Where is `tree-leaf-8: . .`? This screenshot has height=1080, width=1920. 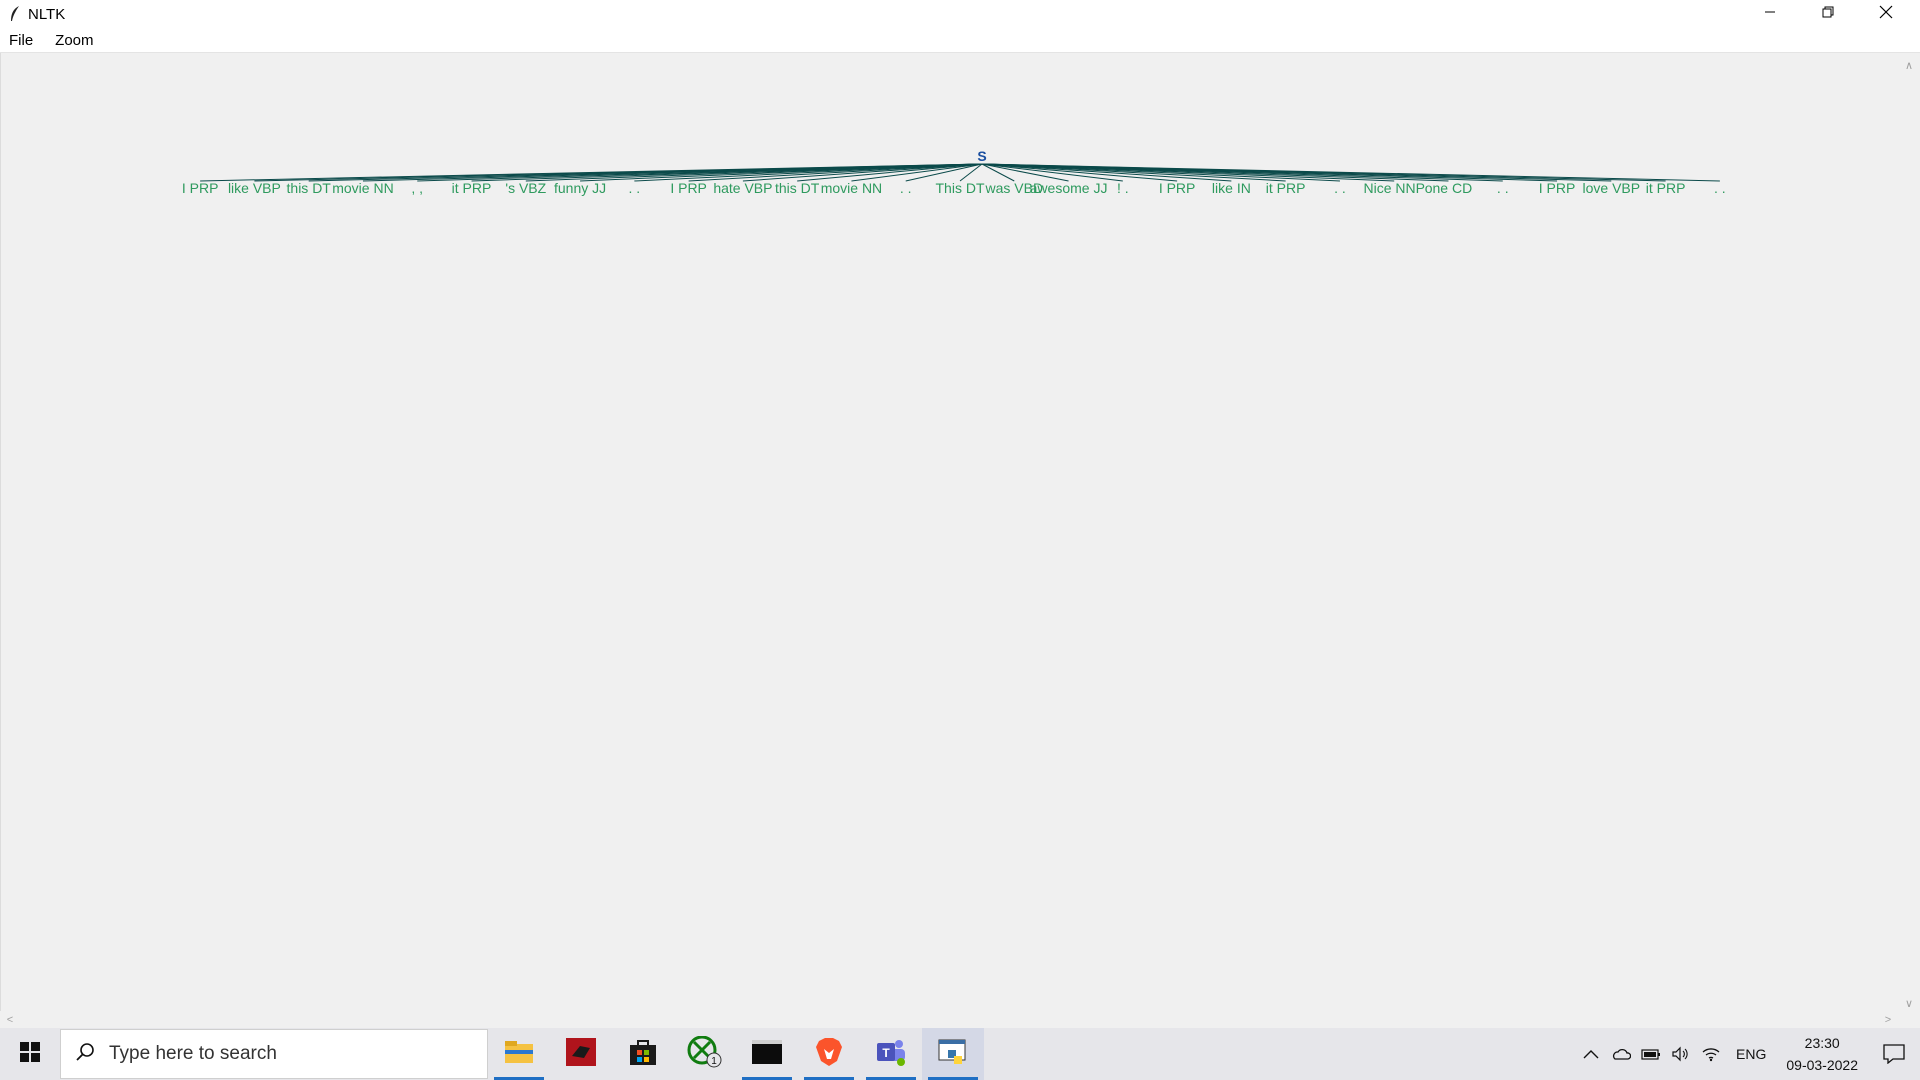 tree-leaf-8: . . is located at coordinates (635, 188).